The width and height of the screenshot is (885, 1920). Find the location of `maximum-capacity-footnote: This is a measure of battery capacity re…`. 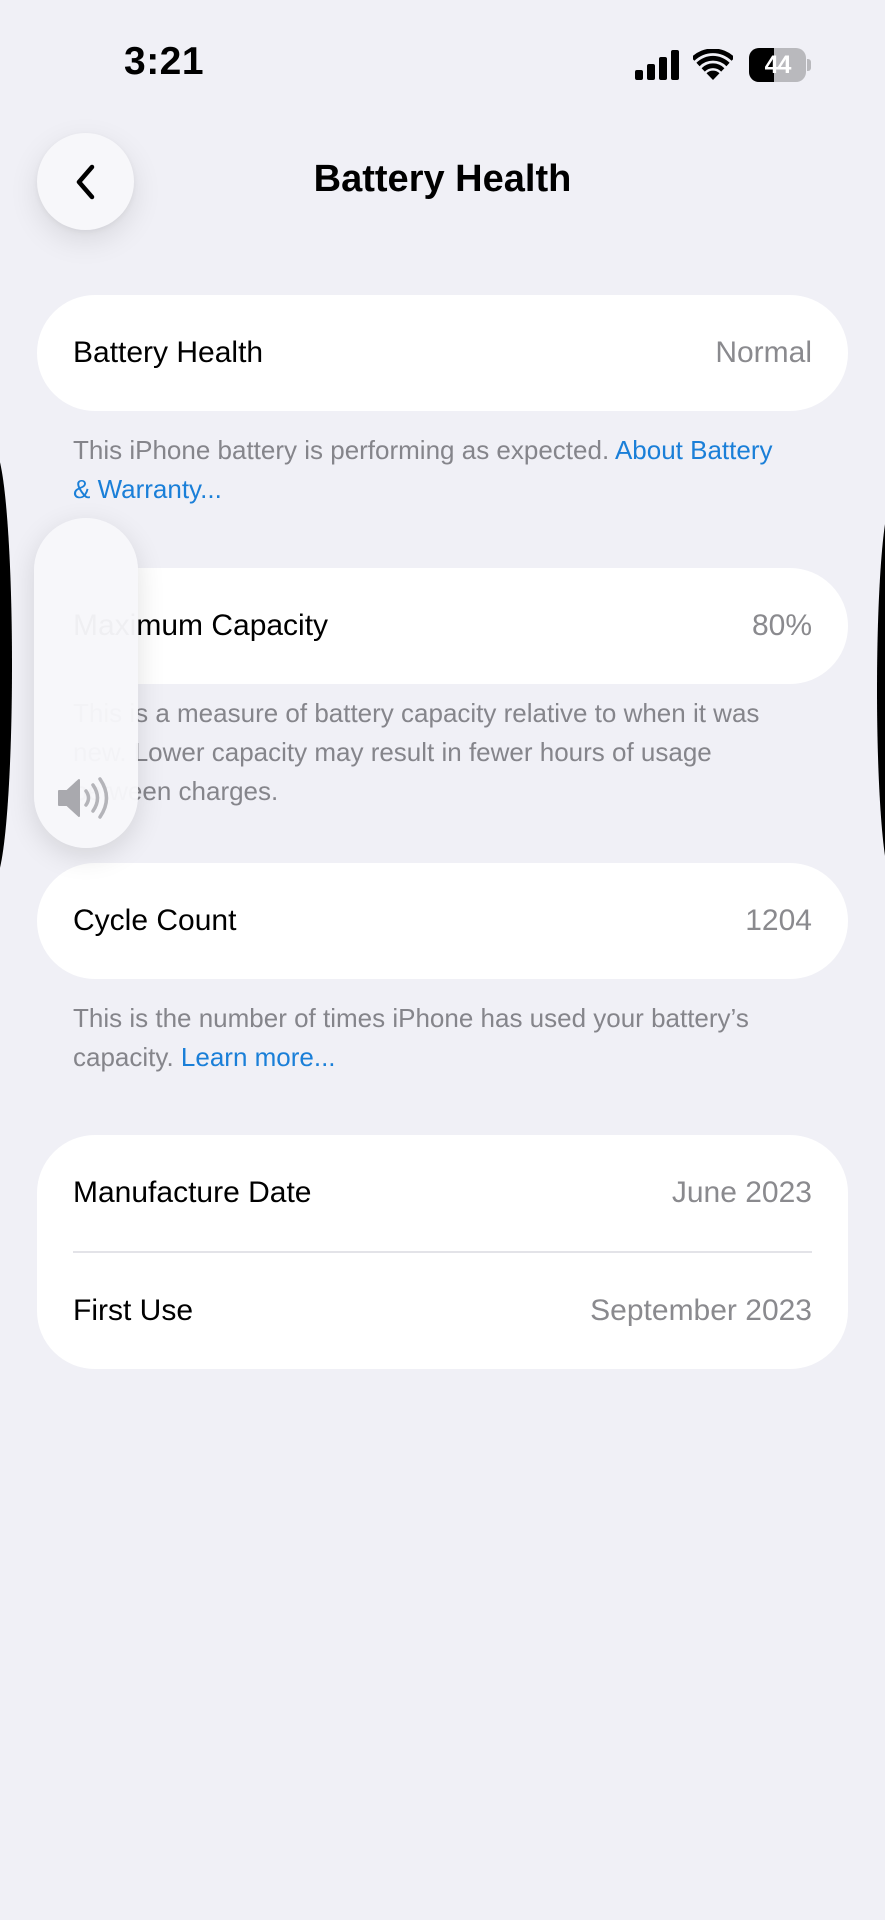

maximum-capacity-footnote: This is a measure of battery capacity re… is located at coordinates (416, 752).